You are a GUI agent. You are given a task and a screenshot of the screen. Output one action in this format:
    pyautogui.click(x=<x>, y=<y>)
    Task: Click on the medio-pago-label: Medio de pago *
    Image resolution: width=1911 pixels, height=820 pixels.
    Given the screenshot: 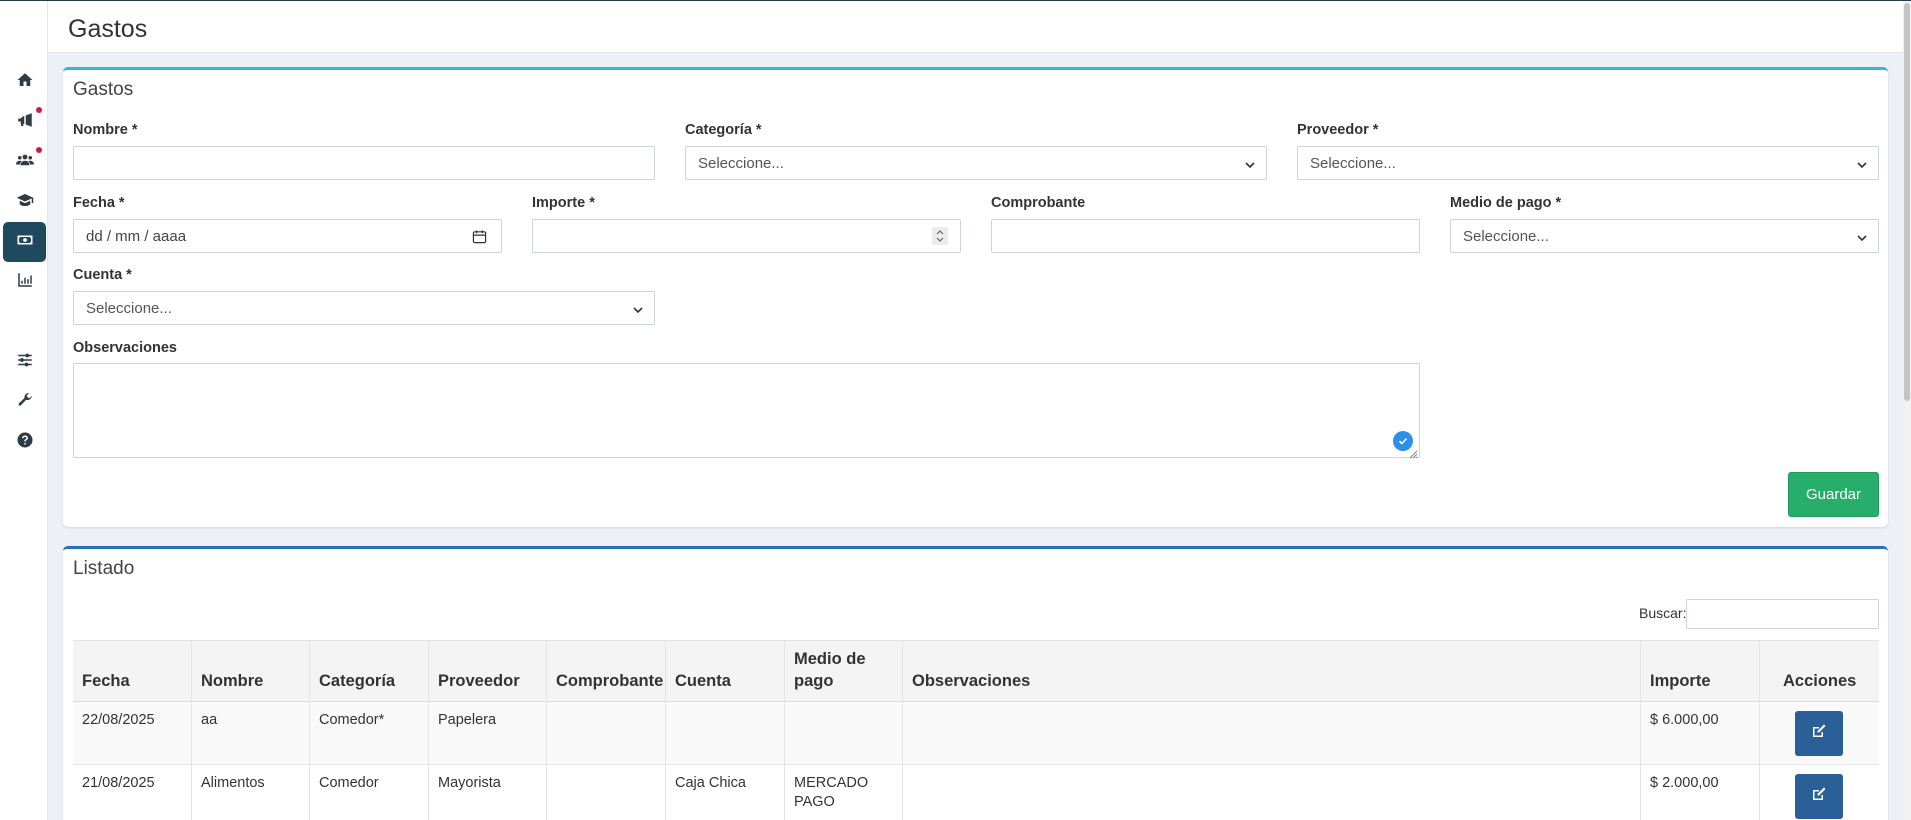 What is the action you would take?
    pyautogui.click(x=1506, y=203)
    